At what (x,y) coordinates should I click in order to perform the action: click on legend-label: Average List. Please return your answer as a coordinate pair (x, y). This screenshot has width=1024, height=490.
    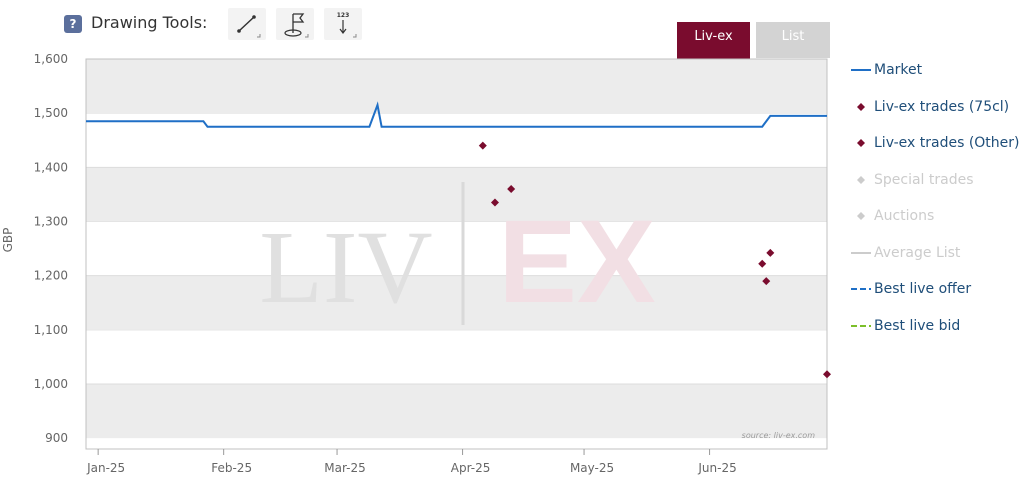
    Looking at the image, I should click on (917, 252).